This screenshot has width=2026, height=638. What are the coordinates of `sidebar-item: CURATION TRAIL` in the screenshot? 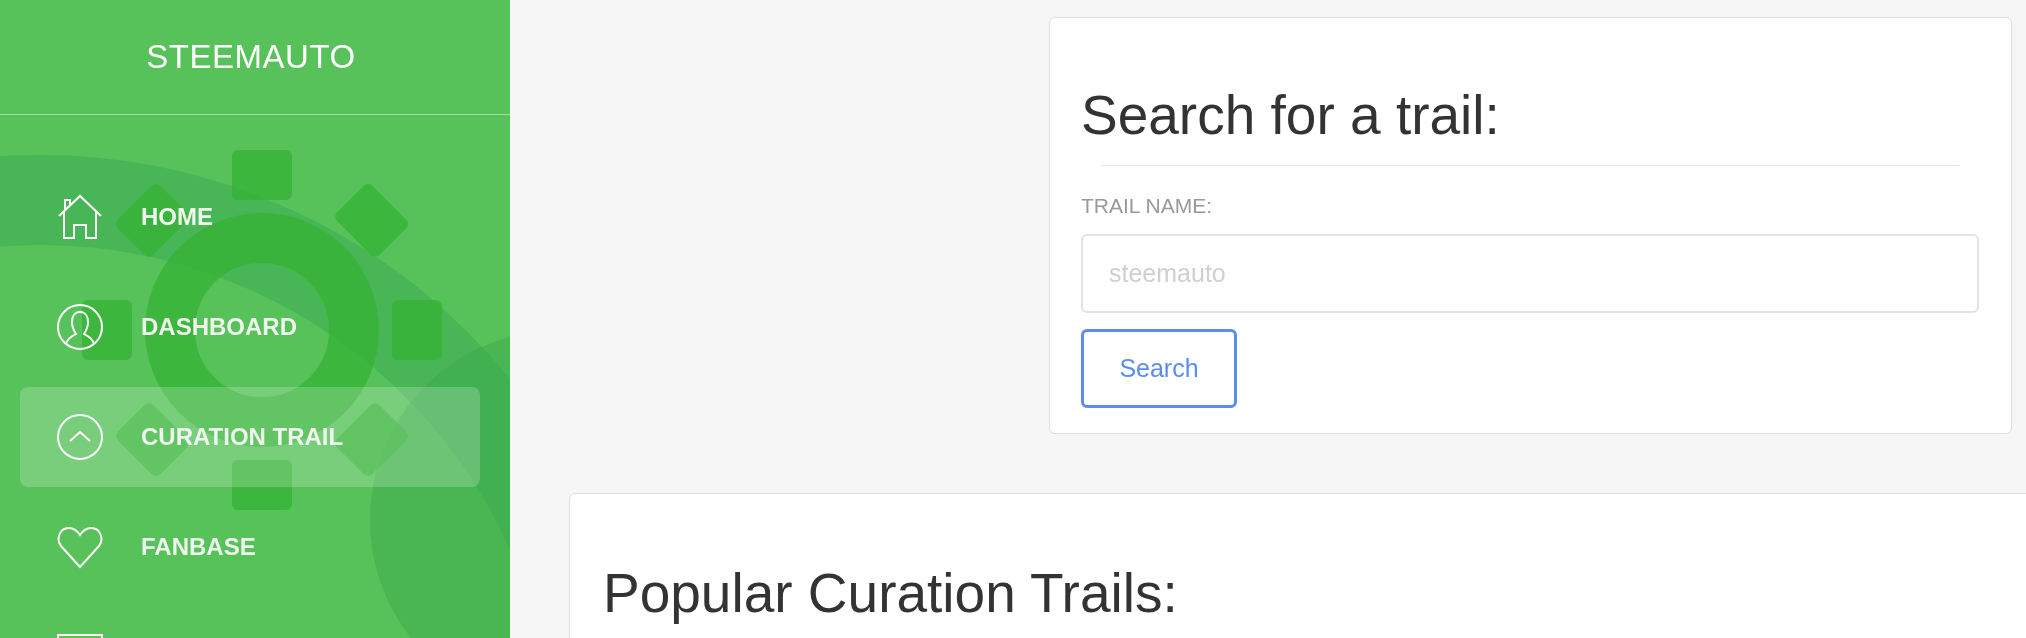 It's located at (250, 437).